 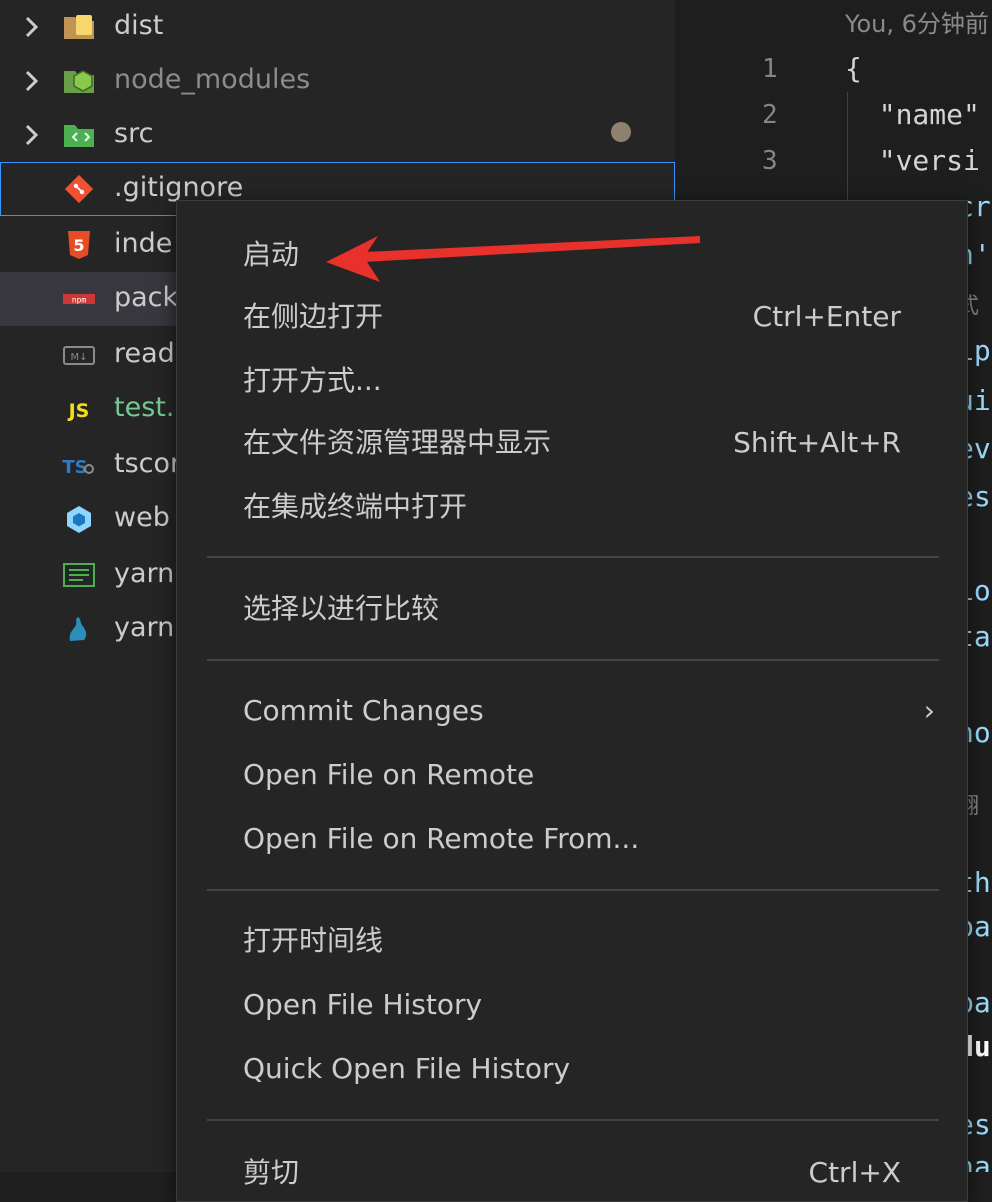 I want to click on line-number: 3, so click(x=770, y=161).